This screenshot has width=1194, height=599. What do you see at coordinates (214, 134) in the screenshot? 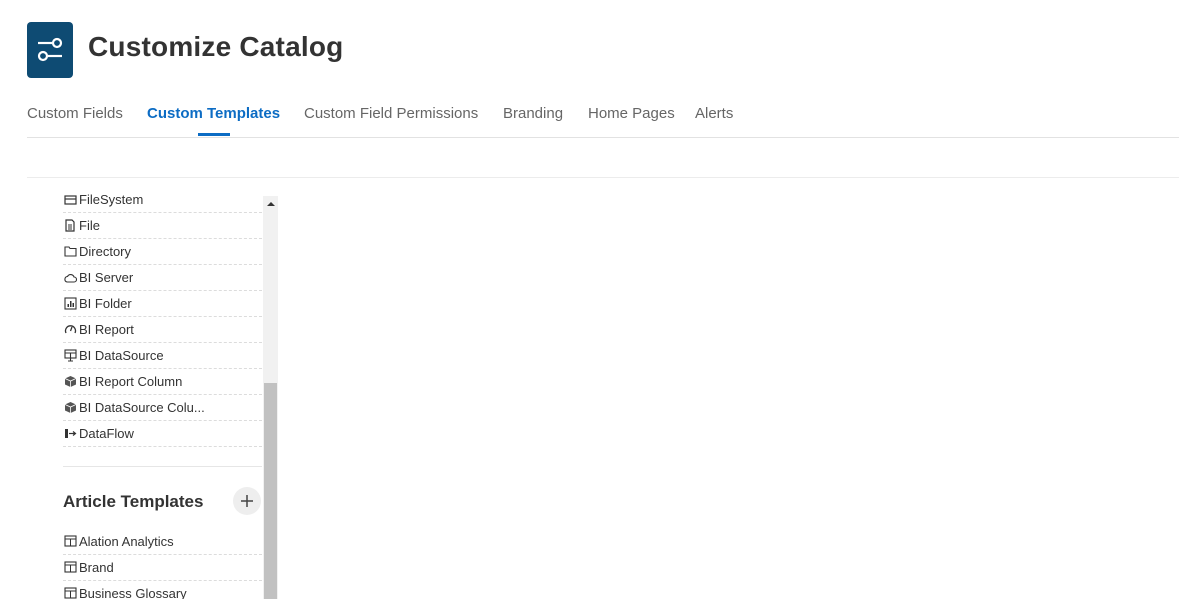
I see `active-tab-indicator` at bounding box center [214, 134].